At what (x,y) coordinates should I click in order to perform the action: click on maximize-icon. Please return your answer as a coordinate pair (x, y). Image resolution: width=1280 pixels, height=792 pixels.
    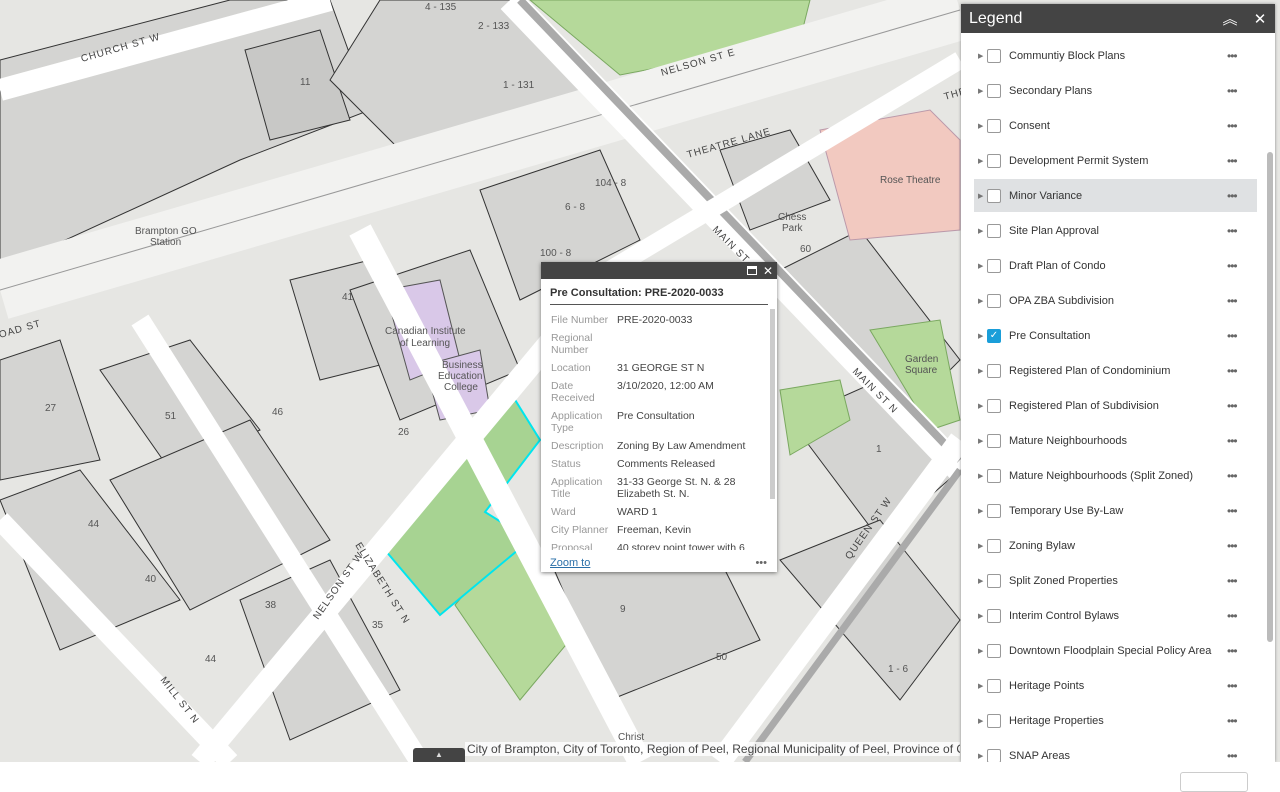
    Looking at the image, I should click on (751, 270).